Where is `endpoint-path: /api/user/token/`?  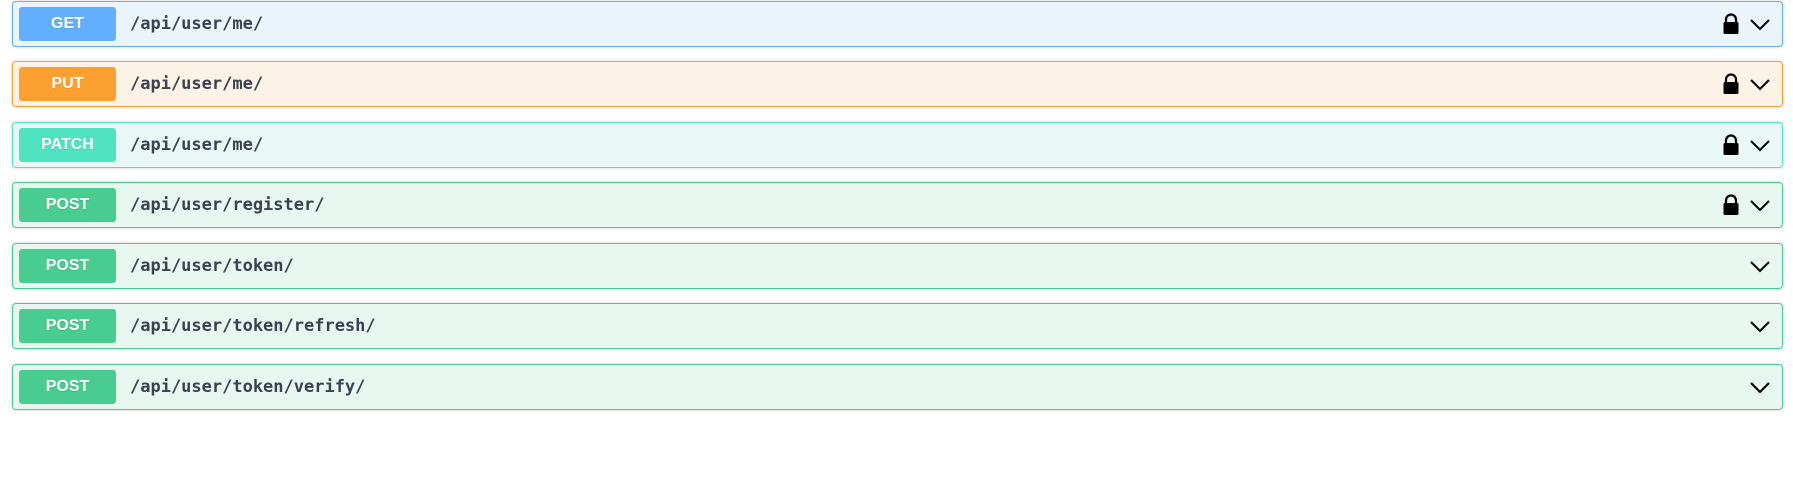
endpoint-path: /api/user/token/ is located at coordinates (212, 266).